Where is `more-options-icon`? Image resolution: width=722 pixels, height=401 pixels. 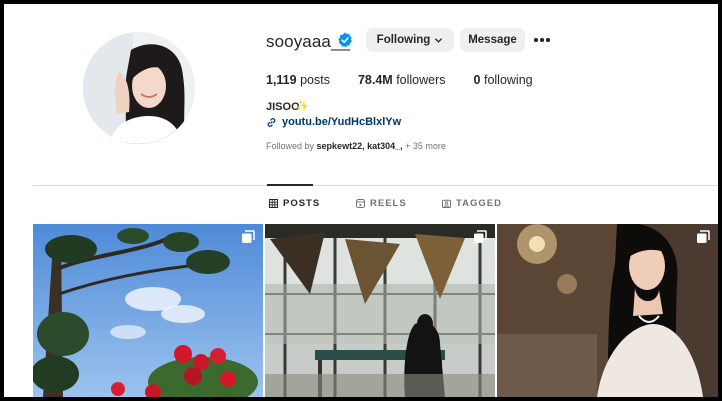 more-options-icon is located at coordinates (542, 40).